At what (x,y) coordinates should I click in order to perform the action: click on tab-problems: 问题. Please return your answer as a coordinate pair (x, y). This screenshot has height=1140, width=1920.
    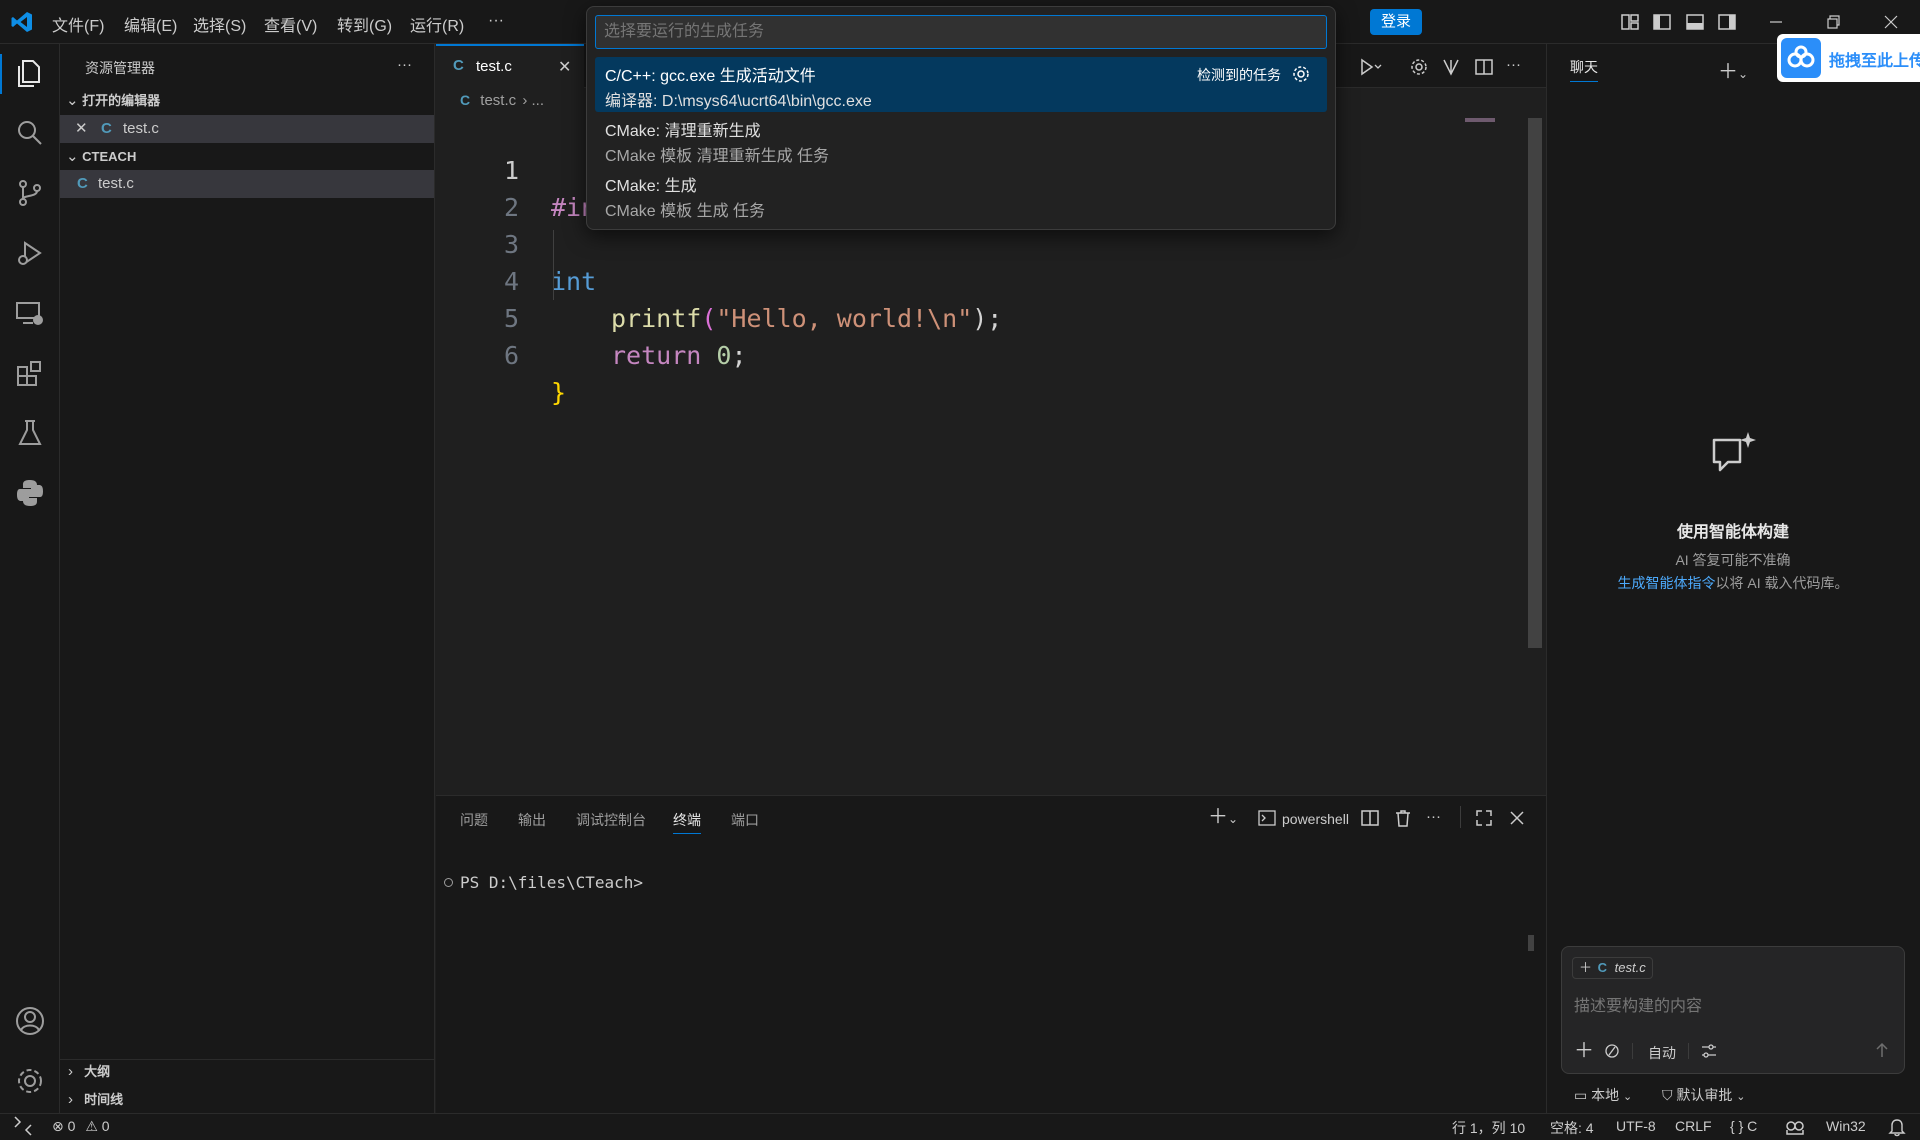
    Looking at the image, I should click on (474, 820).